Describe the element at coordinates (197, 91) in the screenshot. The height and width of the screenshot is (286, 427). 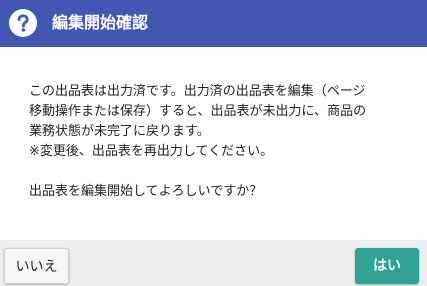
I see `message-line: この出品表は出力済です。出力済の出品表を編集（ページ` at that location.